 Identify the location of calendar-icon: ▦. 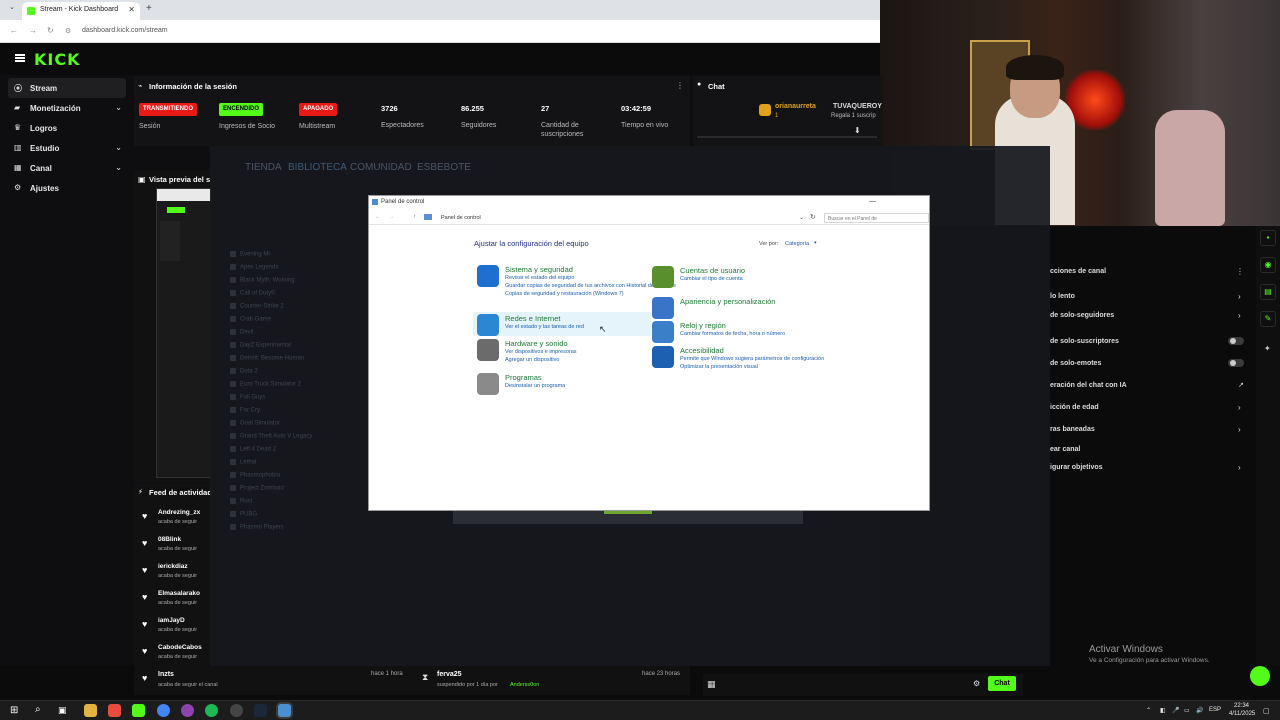
(711, 684).